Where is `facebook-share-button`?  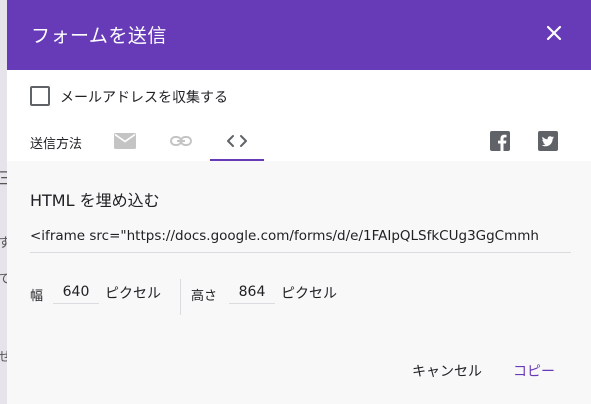 facebook-share-button is located at coordinates (500, 141).